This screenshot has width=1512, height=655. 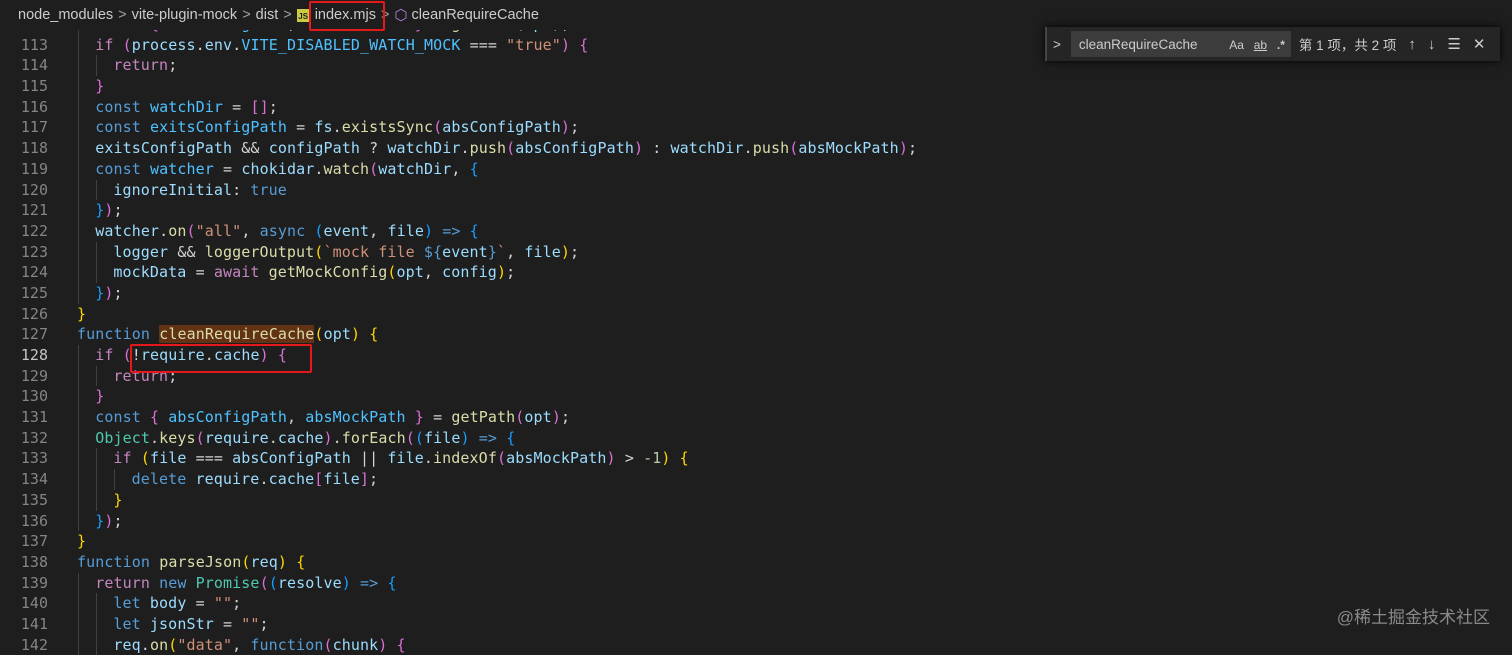 I want to click on code-line: 140 let body = "";, so click(x=120, y=603).